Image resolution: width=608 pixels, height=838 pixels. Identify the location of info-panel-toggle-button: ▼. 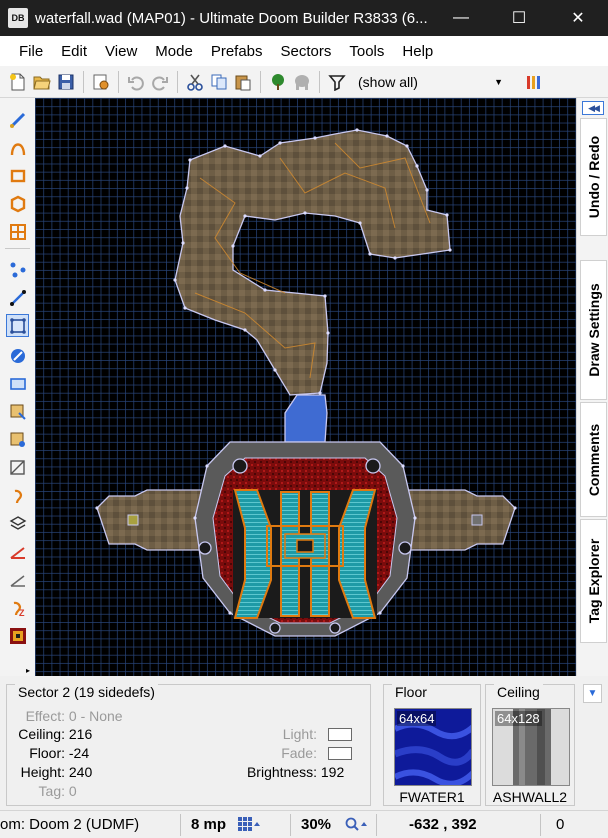
(592, 693).